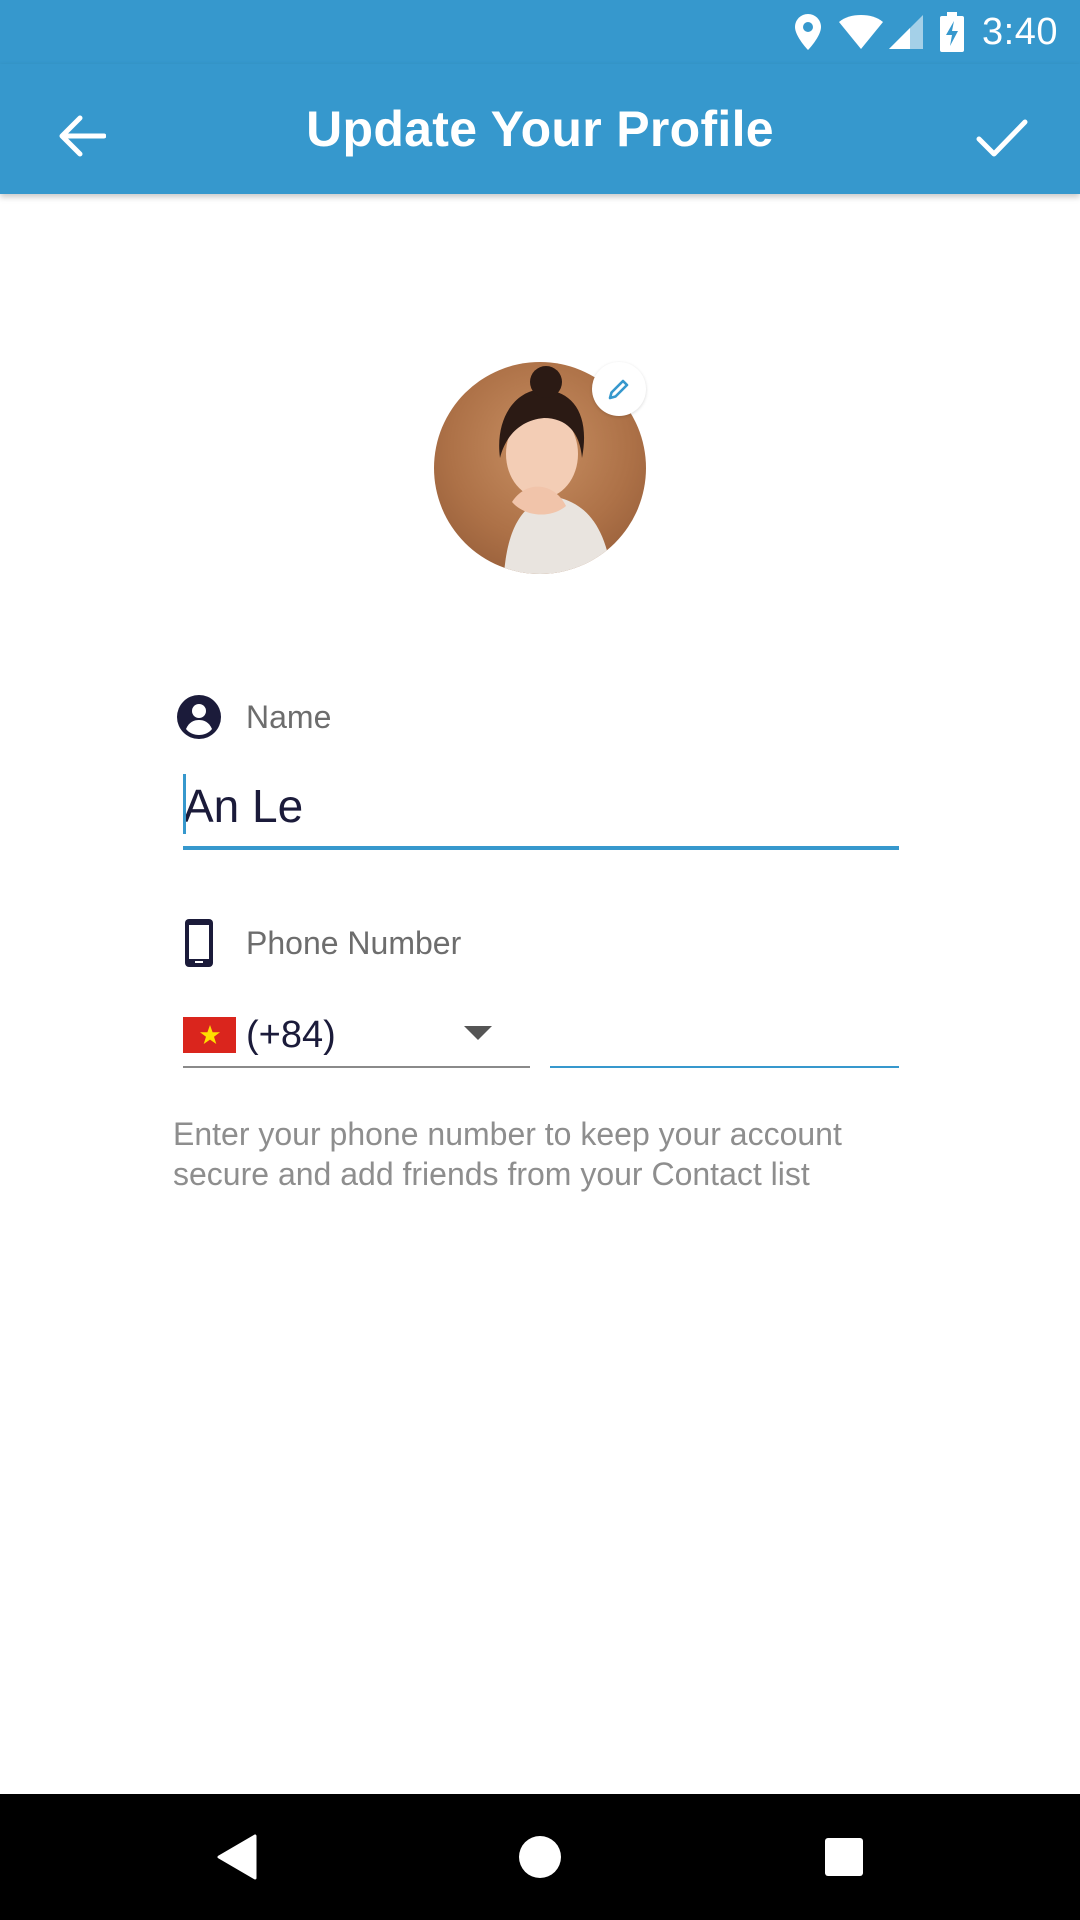 This screenshot has width=1080, height=1920. I want to click on pencil-icon, so click(618, 389).